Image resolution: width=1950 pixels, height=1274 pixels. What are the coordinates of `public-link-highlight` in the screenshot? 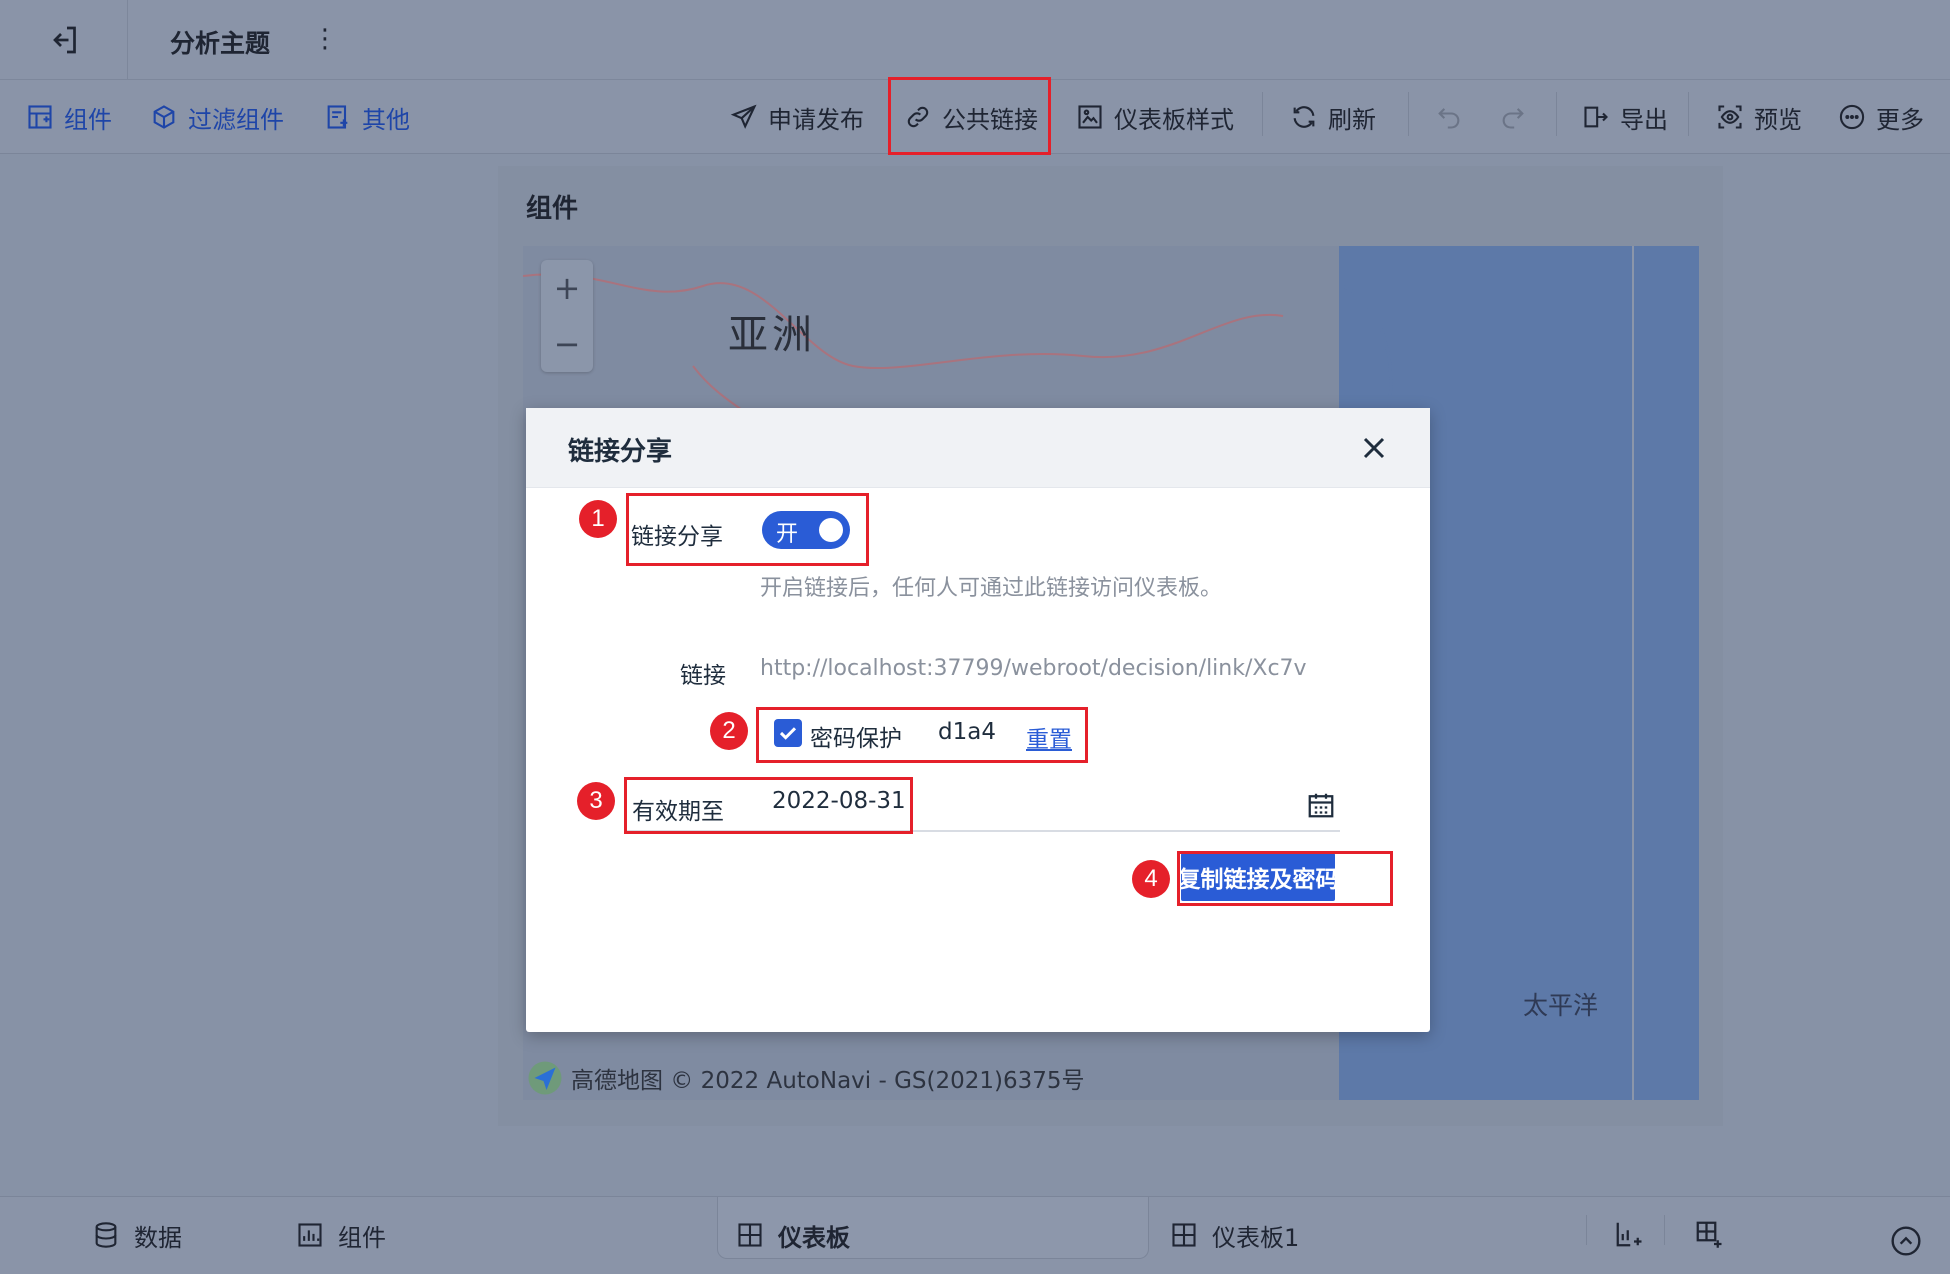 It's located at (969, 116).